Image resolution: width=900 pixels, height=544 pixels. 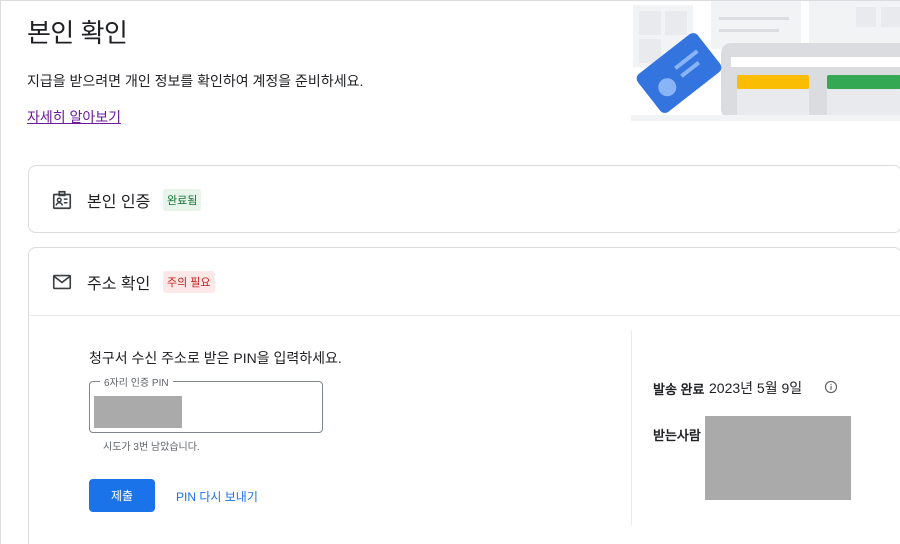 What do you see at coordinates (679, 389) in the screenshot?
I see `sent-status-label: 발송 완료` at bounding box center [679, 389].